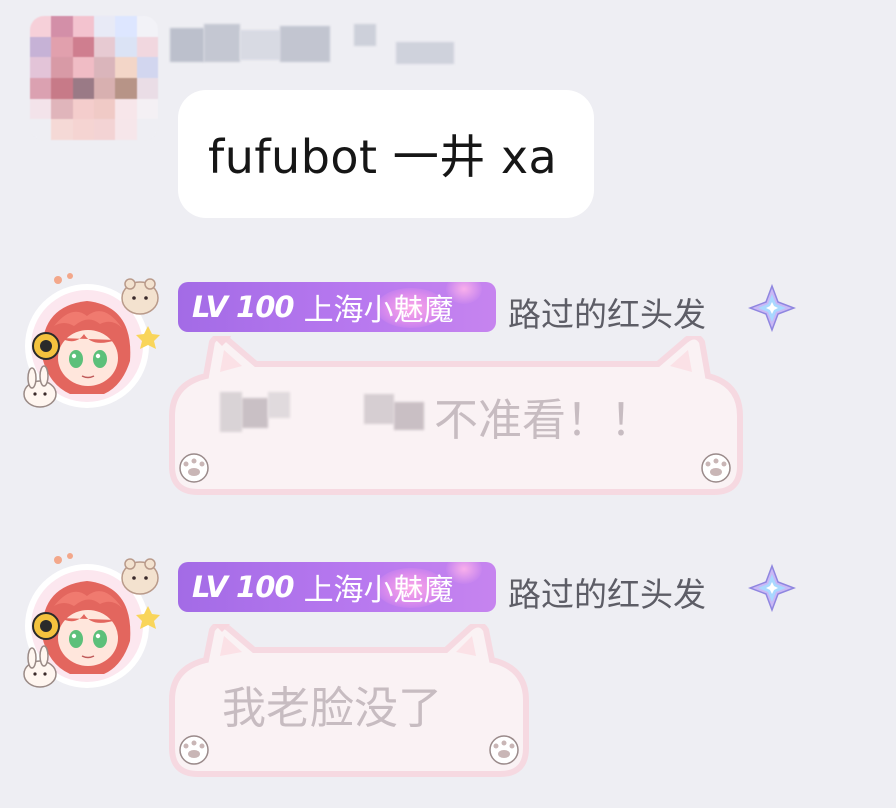 This screenshot has width=896, height=808. I want to click on message-bubble: 不准看！！, so click(456, 418).